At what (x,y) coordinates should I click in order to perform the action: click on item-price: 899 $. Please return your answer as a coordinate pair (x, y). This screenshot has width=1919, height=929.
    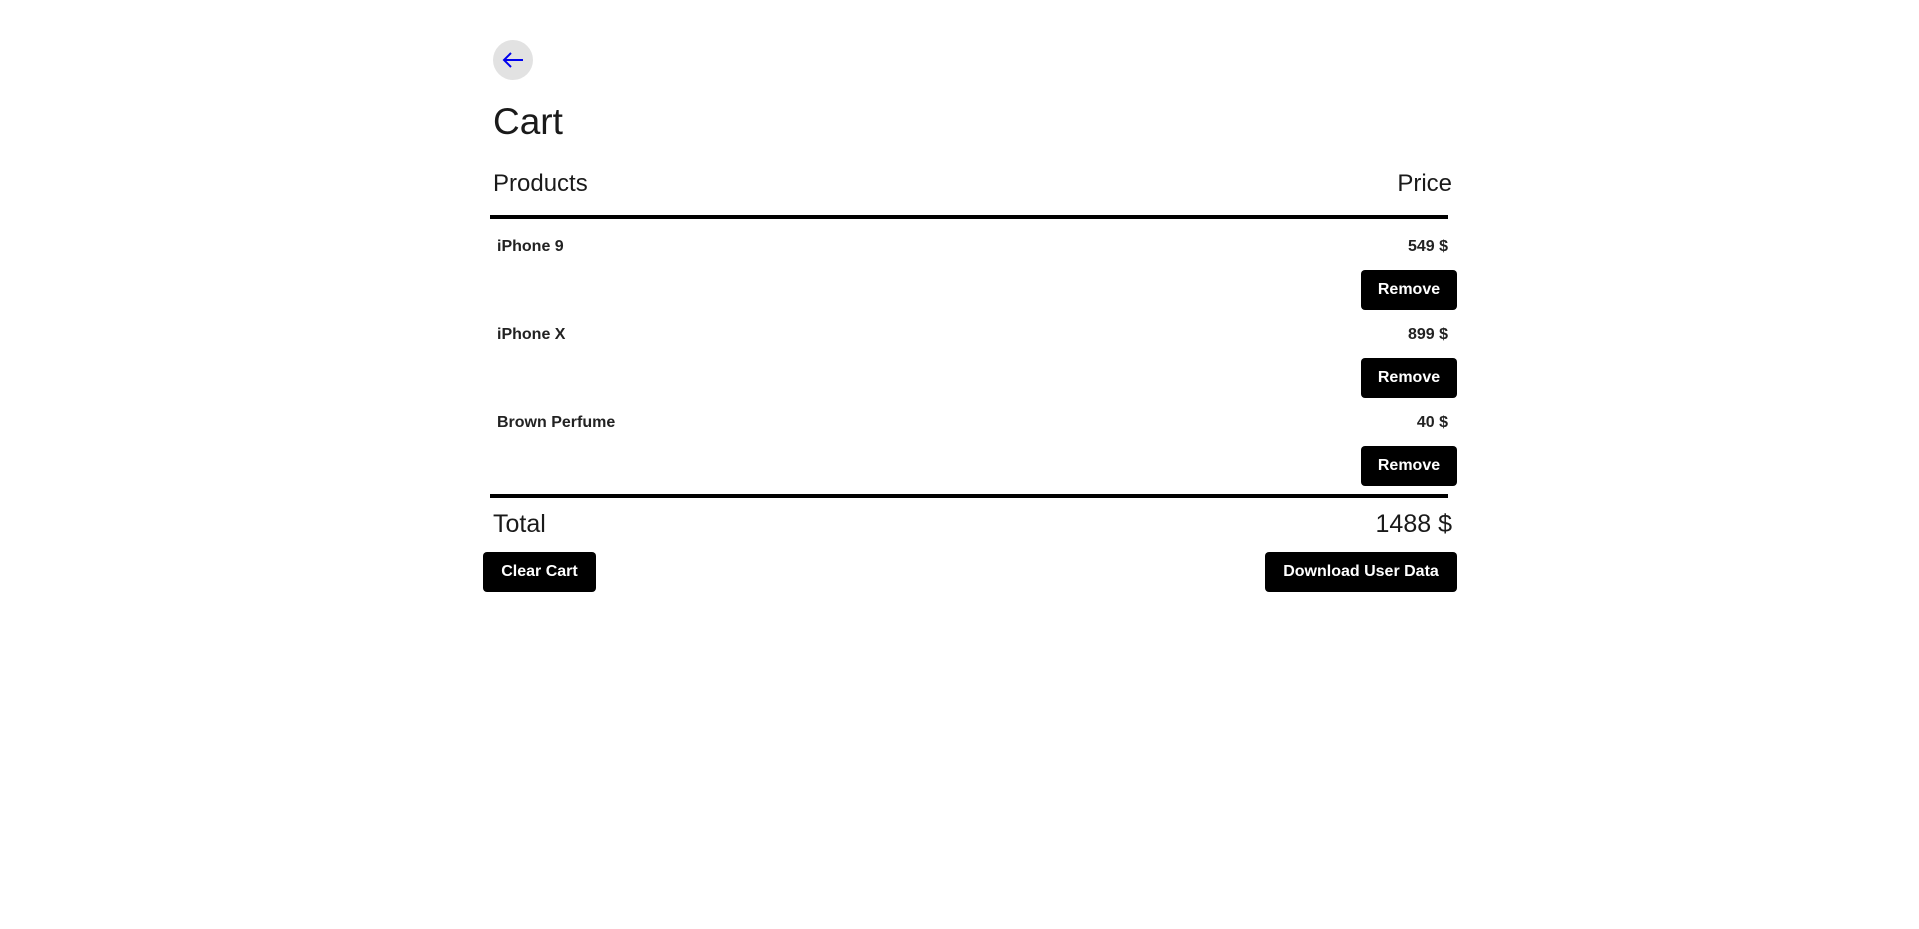
    Looking at the image, I should click on (1427, 334).